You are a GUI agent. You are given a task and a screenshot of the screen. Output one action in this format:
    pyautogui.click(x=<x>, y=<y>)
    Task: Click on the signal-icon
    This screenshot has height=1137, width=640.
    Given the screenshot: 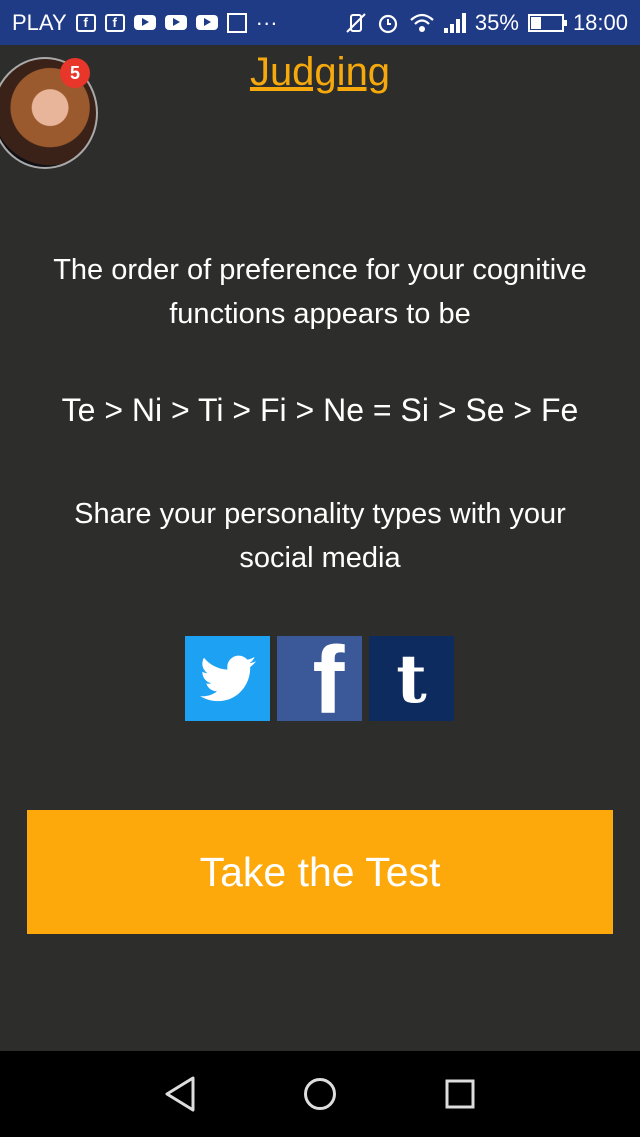 What is the action you would take?
    pyautogui.click(x=454, y=22)
    